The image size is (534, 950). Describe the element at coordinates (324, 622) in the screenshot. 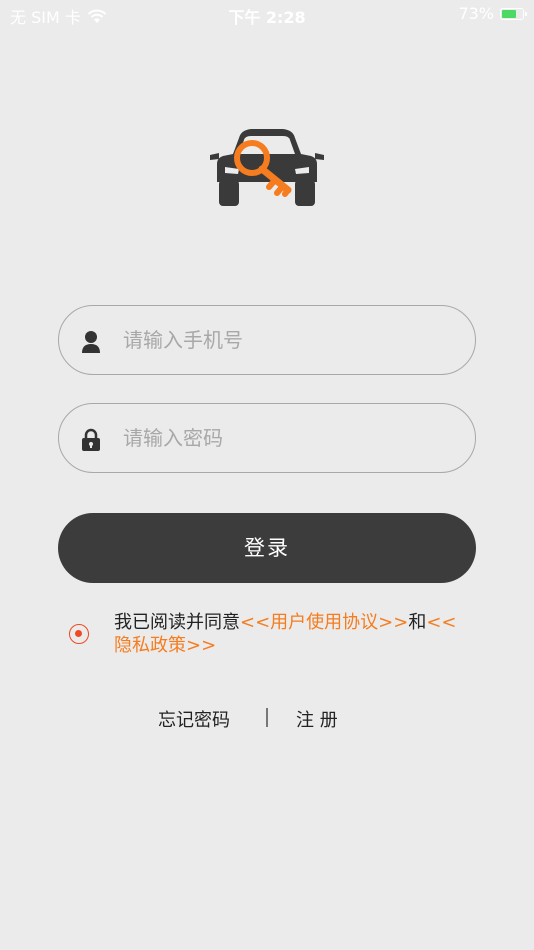

I see `user-agreement-link: <<用户使用协议>>` at that location.